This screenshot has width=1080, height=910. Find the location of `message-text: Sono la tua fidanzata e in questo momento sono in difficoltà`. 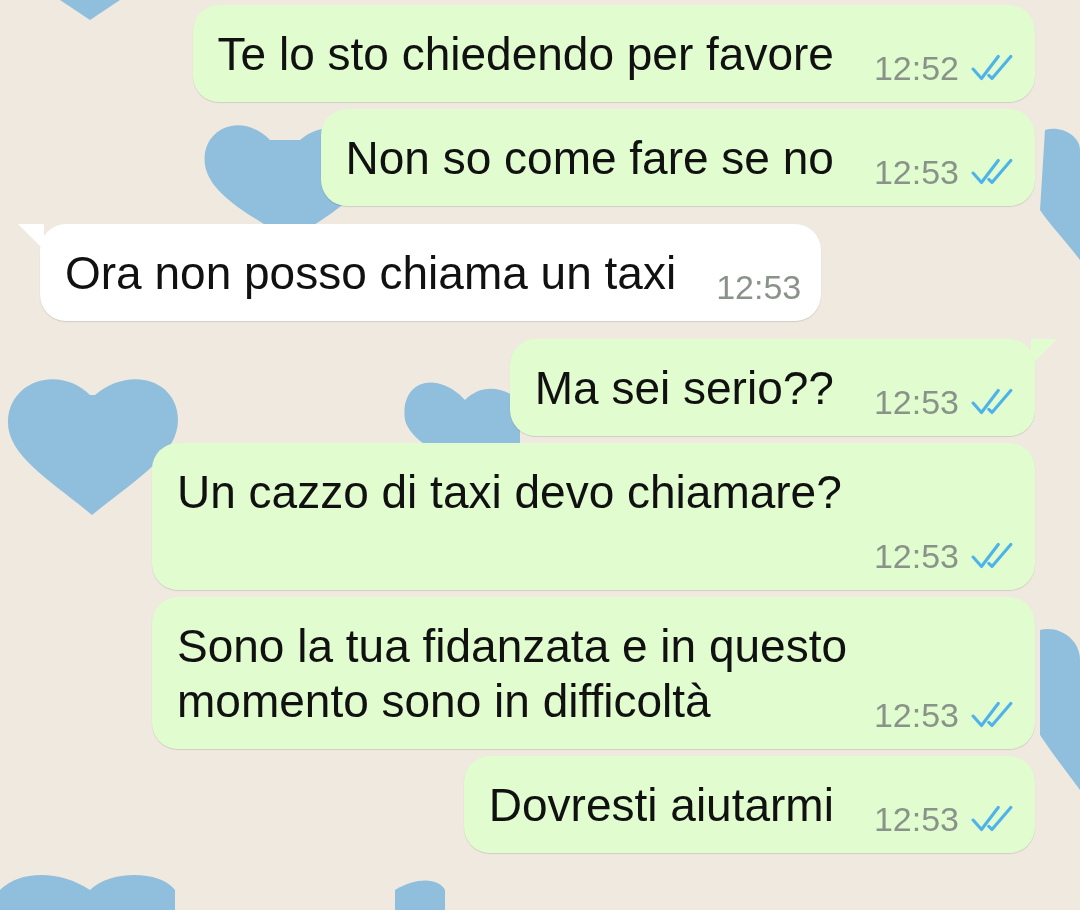

message-text: Sono la tua fidanzata e in questo momento sono in difficoltà is located at coordinates (513, 674).